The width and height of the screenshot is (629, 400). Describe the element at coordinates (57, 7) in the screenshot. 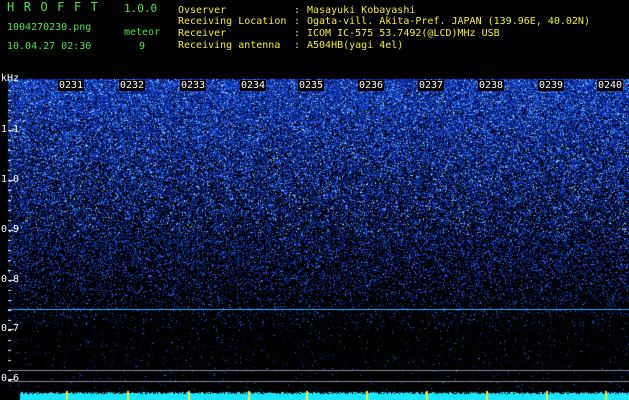

I see `app-title: HROFFT` at that location.